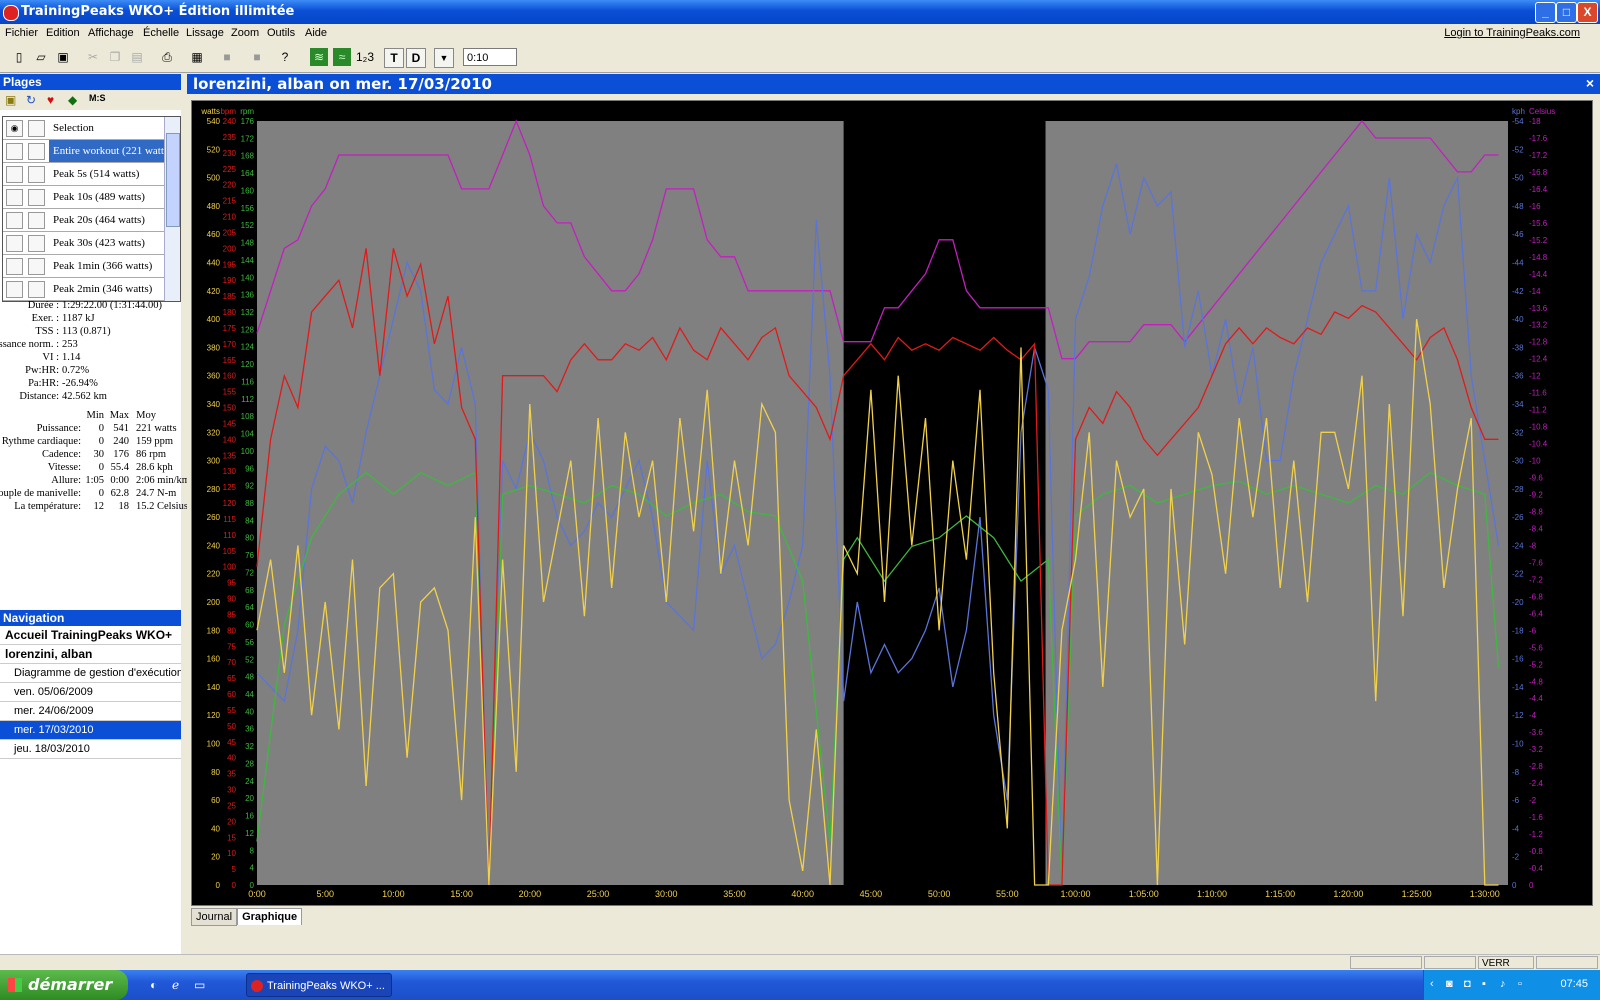  I want to click on metric-min: 12, so click(99, 506).